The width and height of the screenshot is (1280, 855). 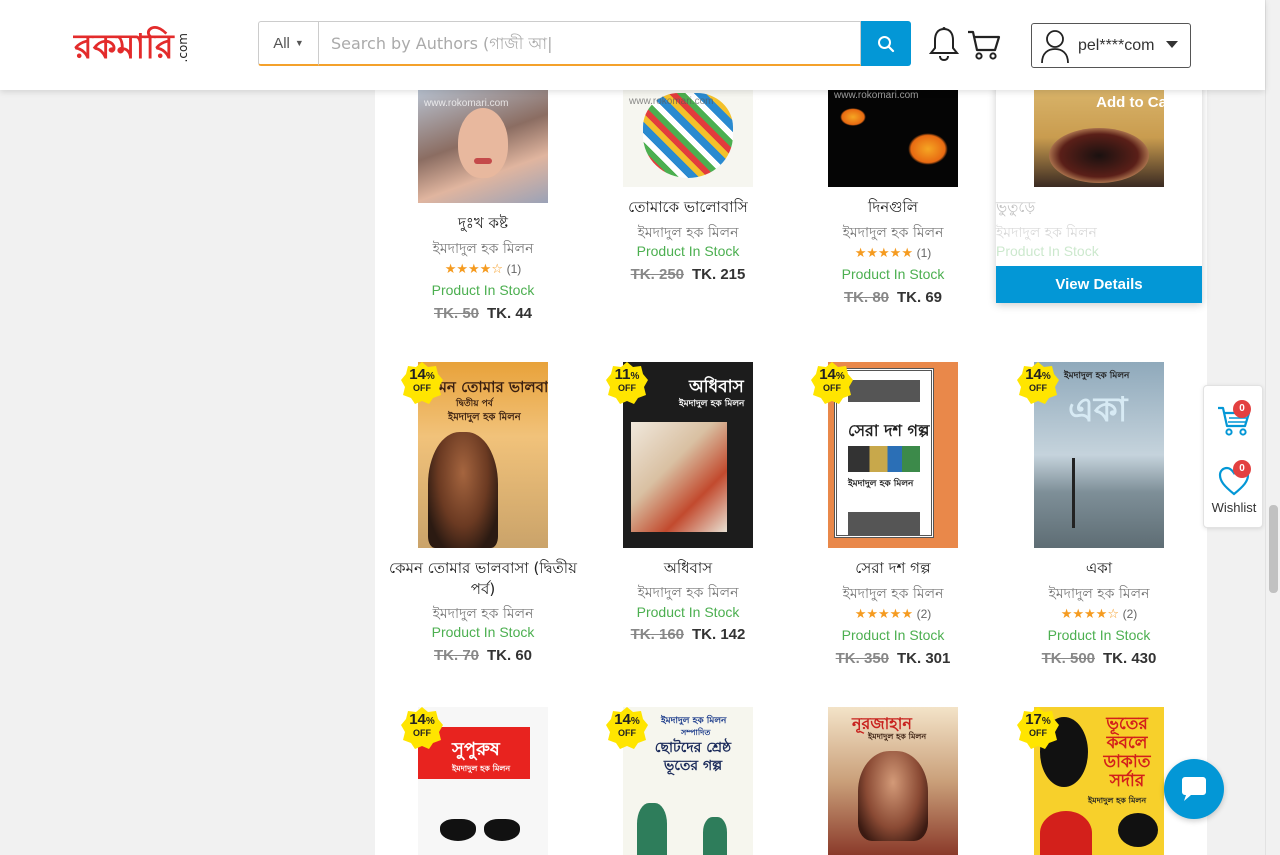 I want to click on logo-text-main: রকমারি, so click(x=124, y=47).